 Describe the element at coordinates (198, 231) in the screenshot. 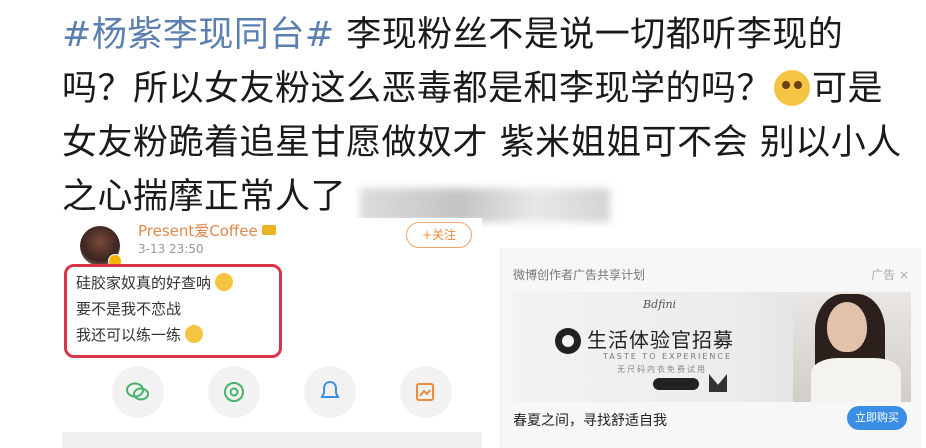

I see `username-text: Present爱Coffee` at that location.